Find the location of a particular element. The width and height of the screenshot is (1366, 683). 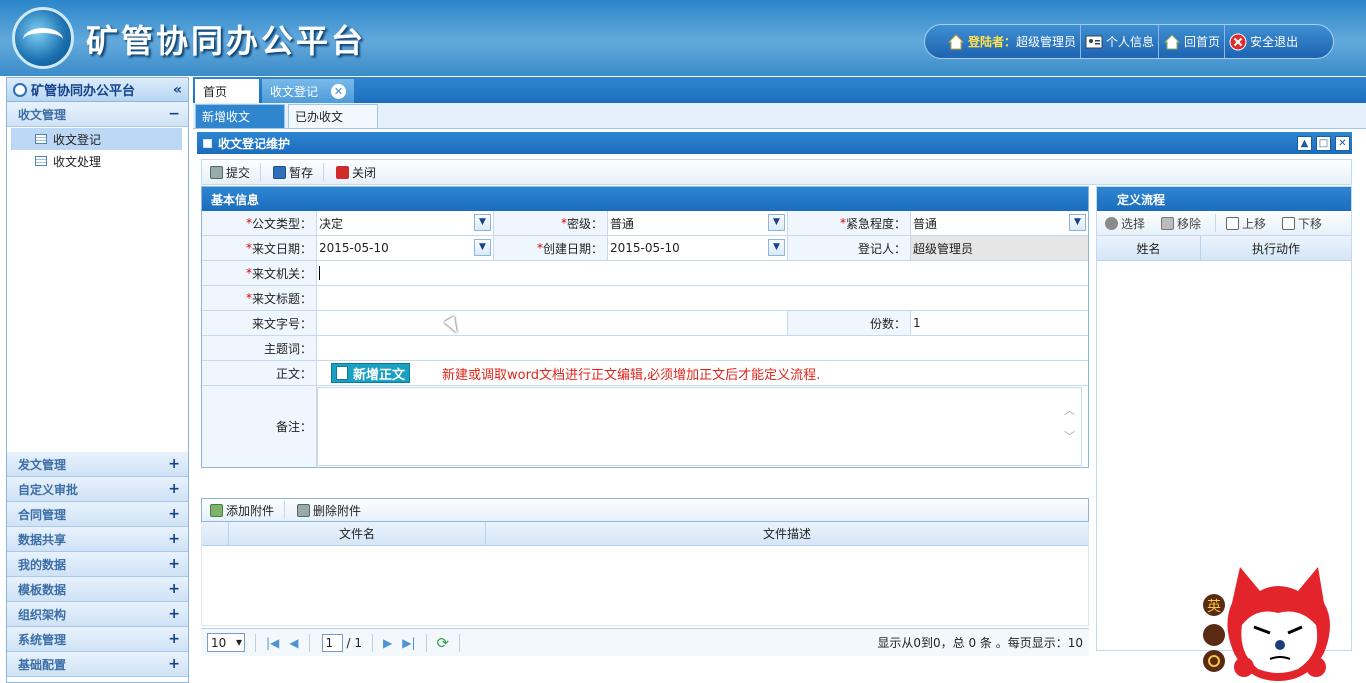

doc-type-label: * 公文类型： is located at coordinates (259, 223).